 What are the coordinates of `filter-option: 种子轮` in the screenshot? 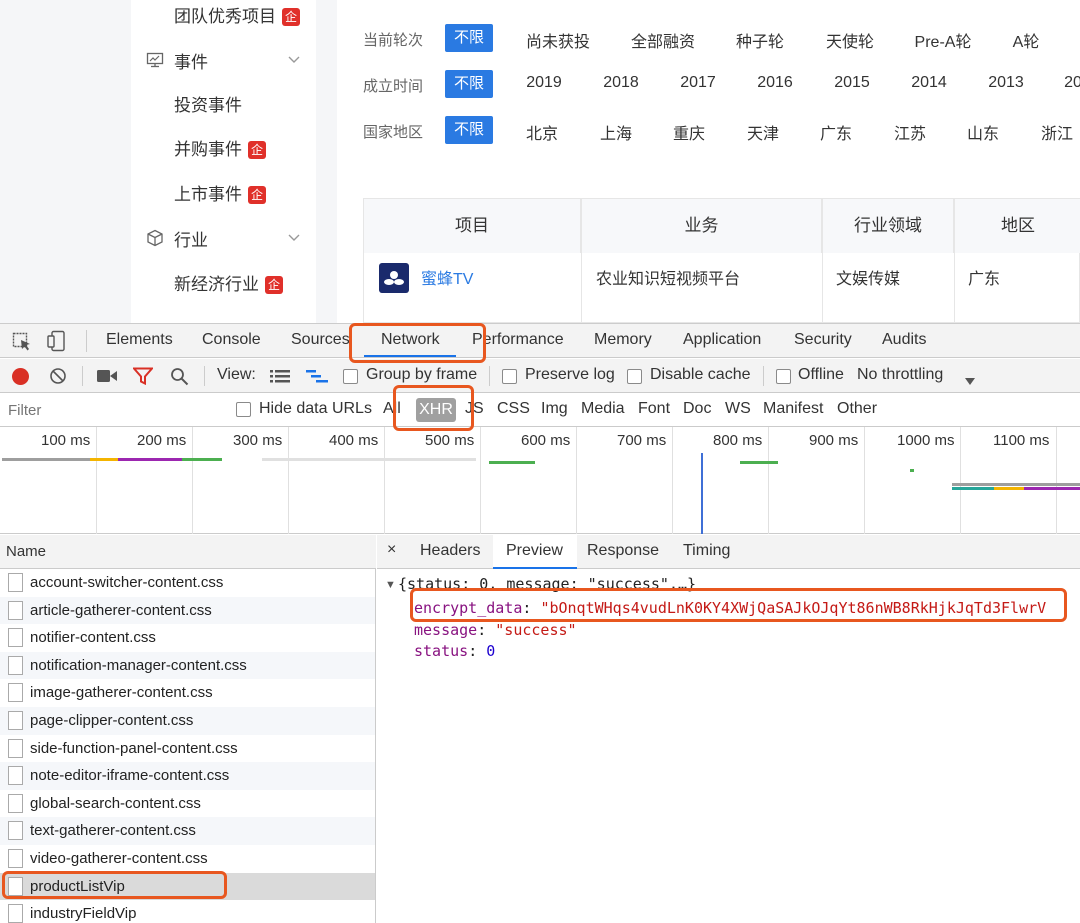 It's located at (760, 40).